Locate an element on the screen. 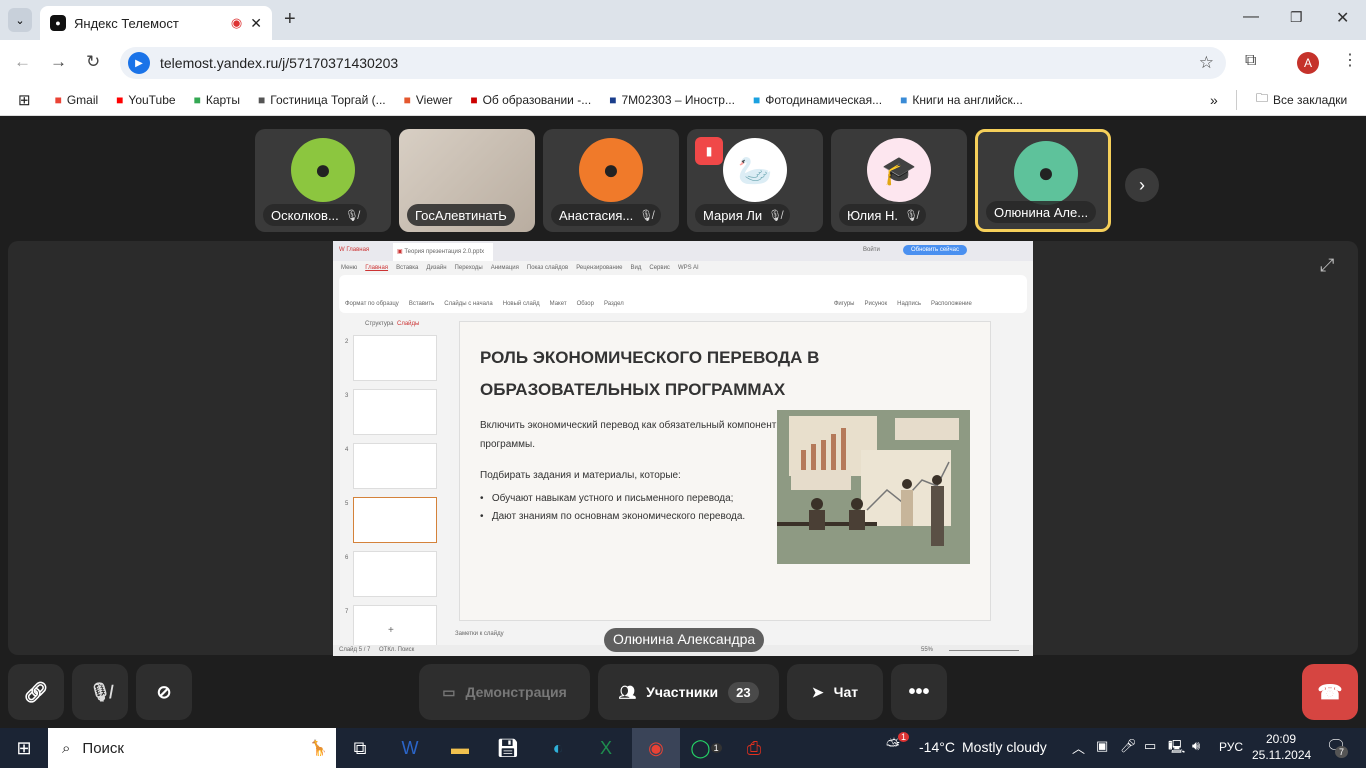 This screenshot has width=1366, height=768. ribbon-button: Обзор is located at coordinates (585, 304).